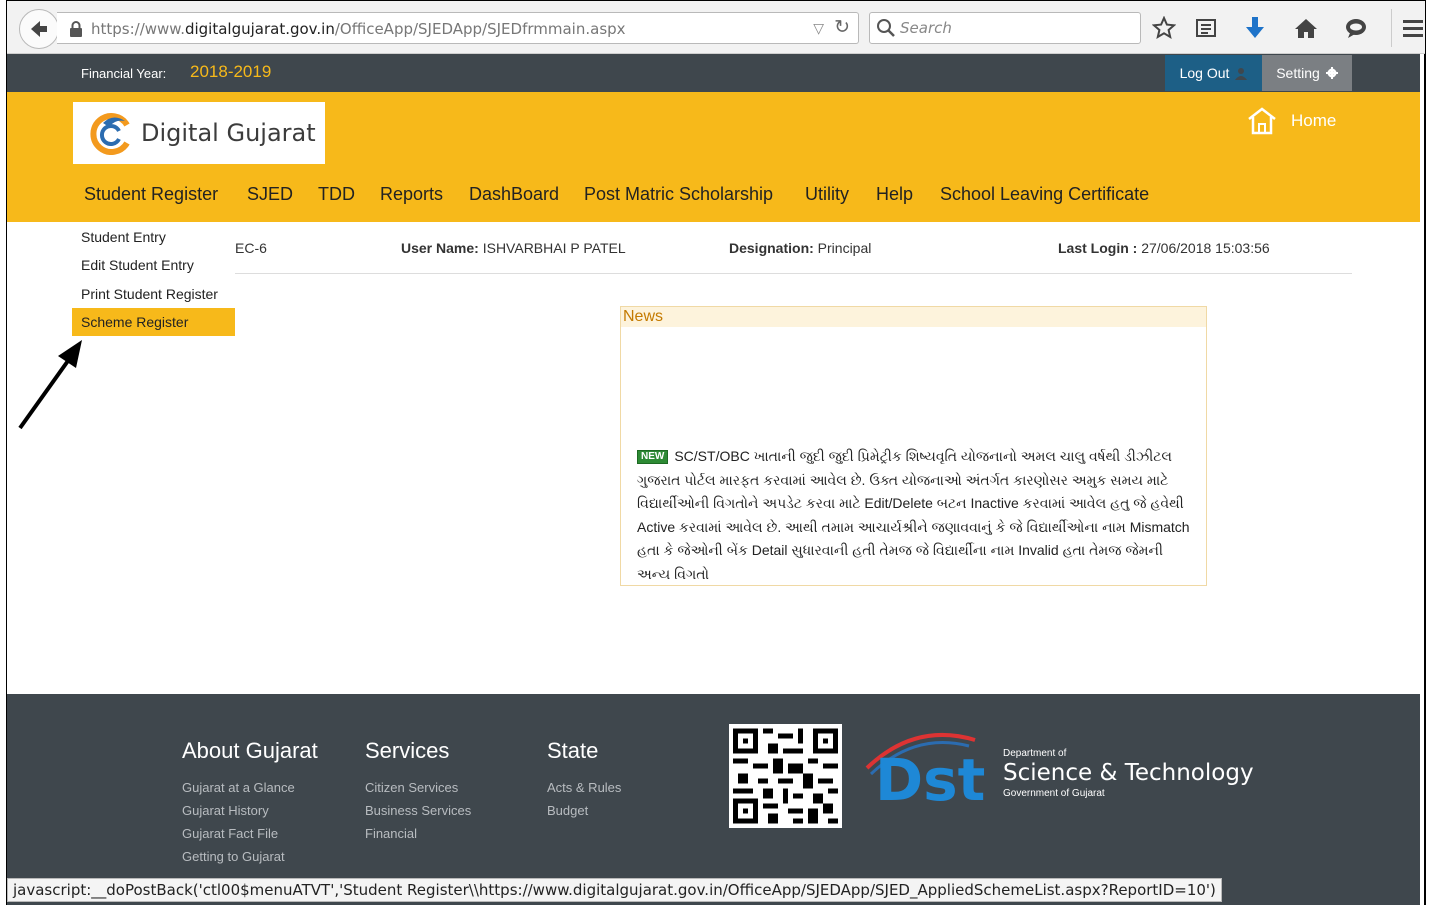 The image size is (1446, 905). Describe the element at coordinates (228, 133) in the screenshot. I see `logo-text: Digital Gujarat` at that location.